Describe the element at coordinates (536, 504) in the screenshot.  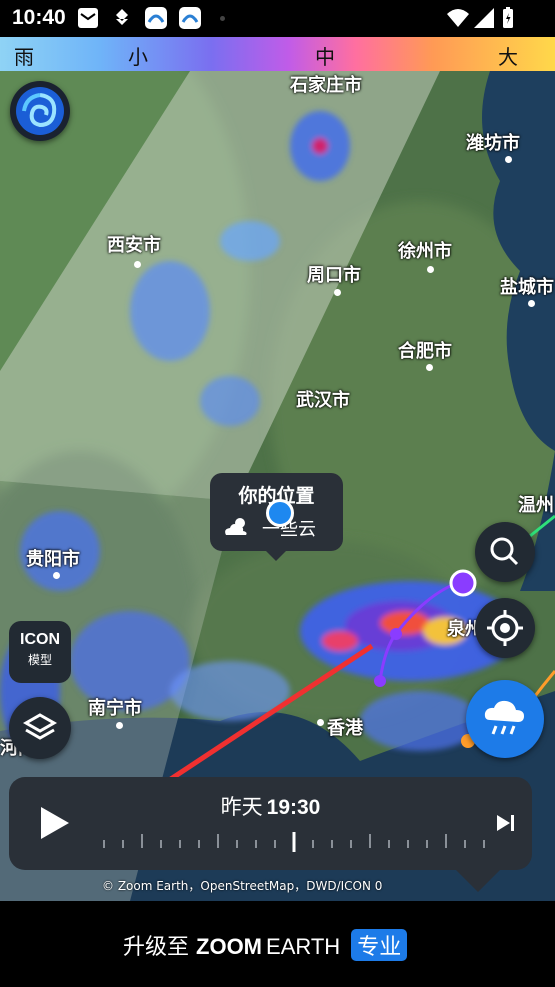
I see `city-label: 温州` at that location.